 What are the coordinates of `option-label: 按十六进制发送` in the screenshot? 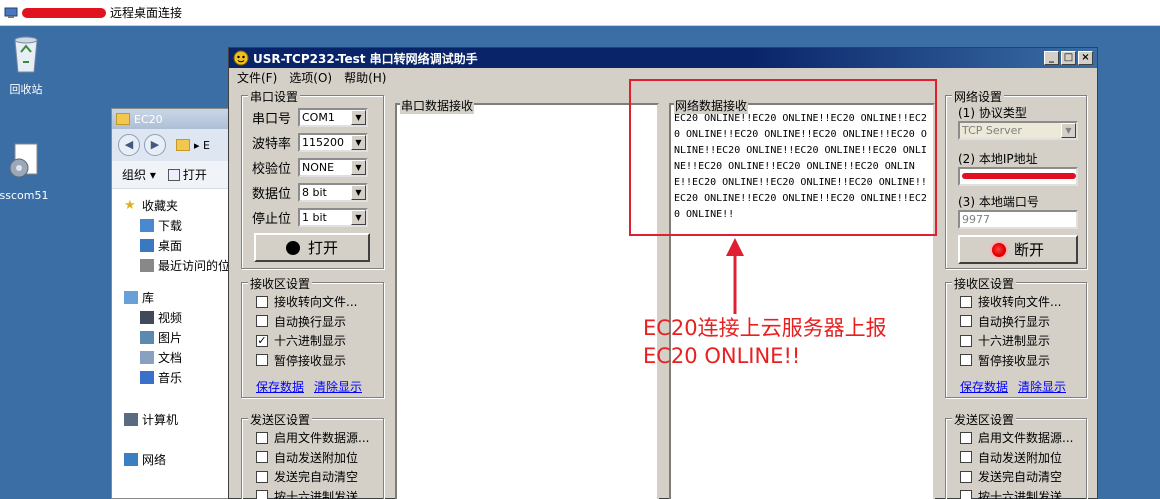 It's located at (316, 494).